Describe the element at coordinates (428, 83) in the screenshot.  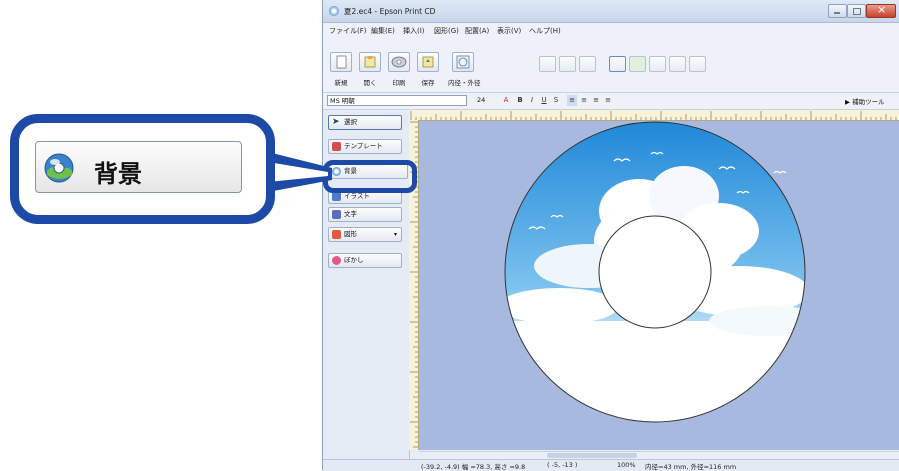
I see `save-label: 保存` at that location.